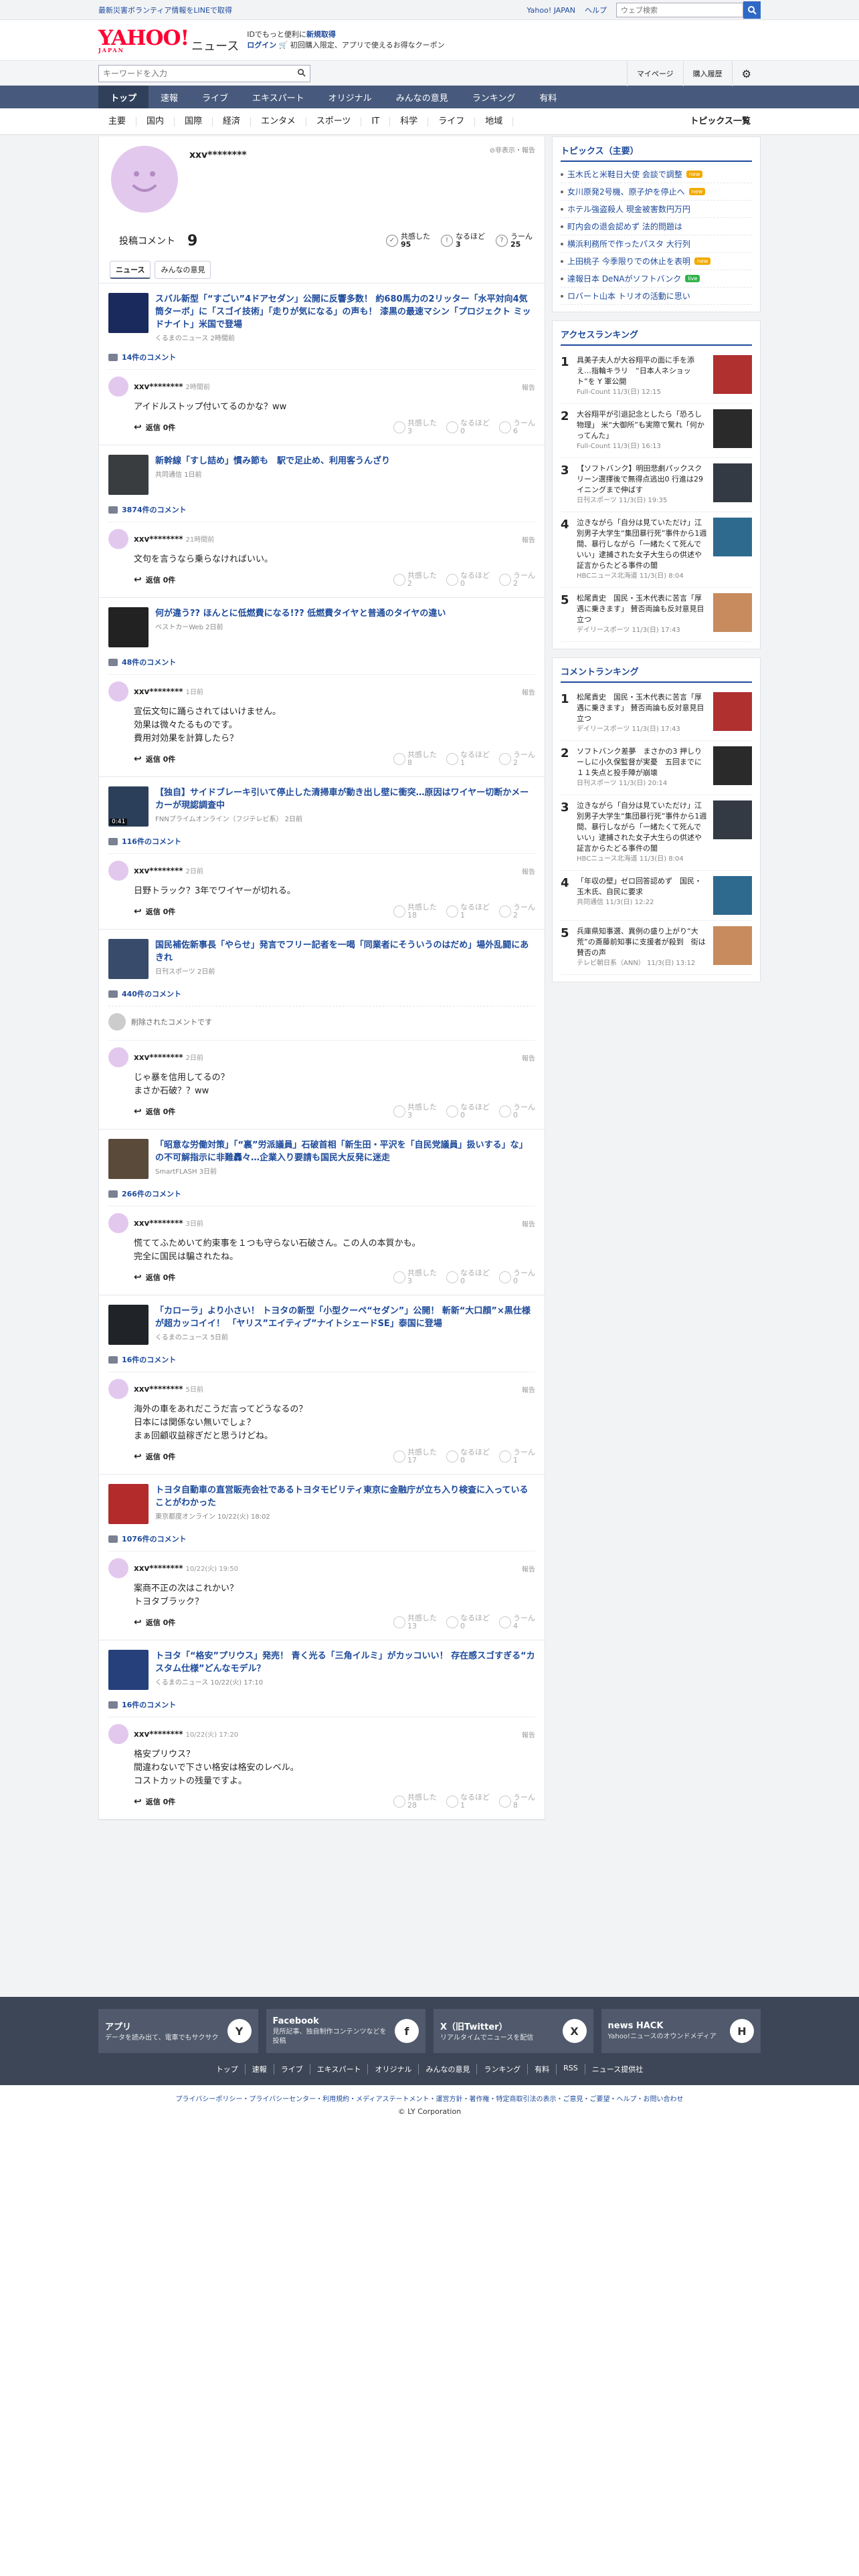 This screenshot has width=859, height=2576. What do you see at coordinates (334, 121) in the screenshot?
I see `cat-sports: スポーツ` at bounding box center [334, 121].